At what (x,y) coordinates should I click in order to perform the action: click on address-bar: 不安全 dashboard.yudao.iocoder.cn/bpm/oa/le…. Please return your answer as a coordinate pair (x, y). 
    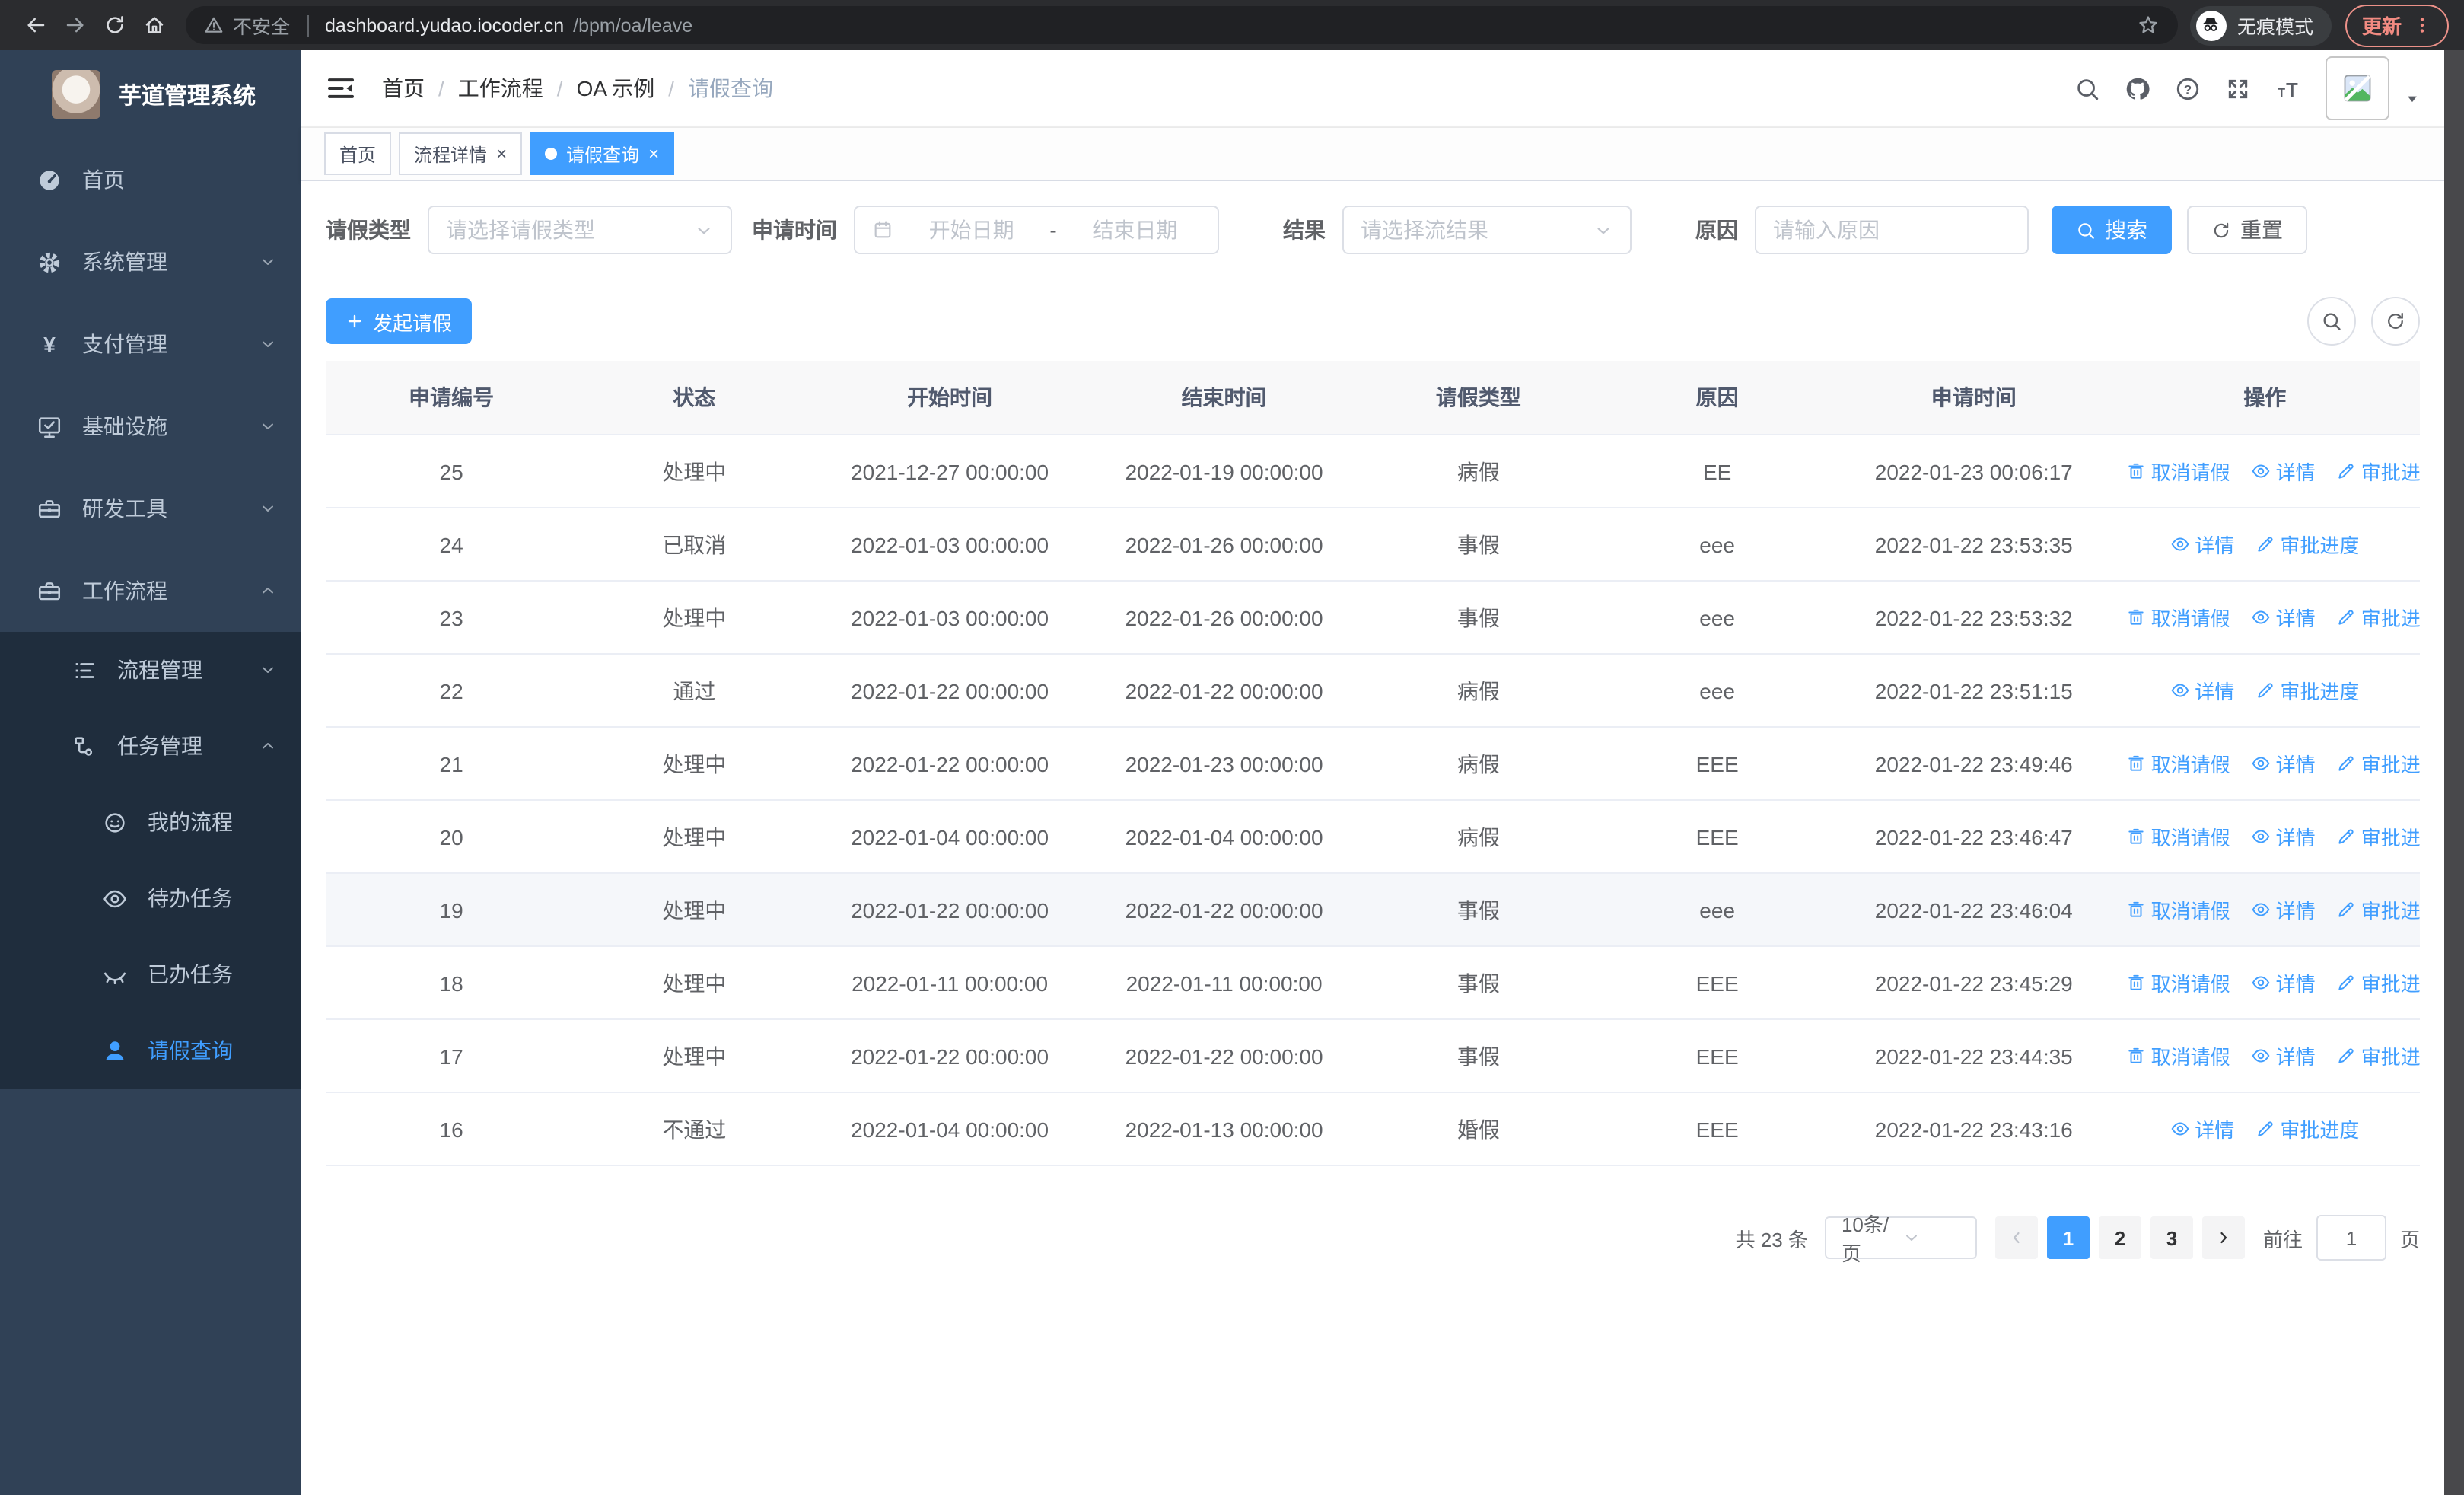
    Looking at the image, I should click on (1182, 25).